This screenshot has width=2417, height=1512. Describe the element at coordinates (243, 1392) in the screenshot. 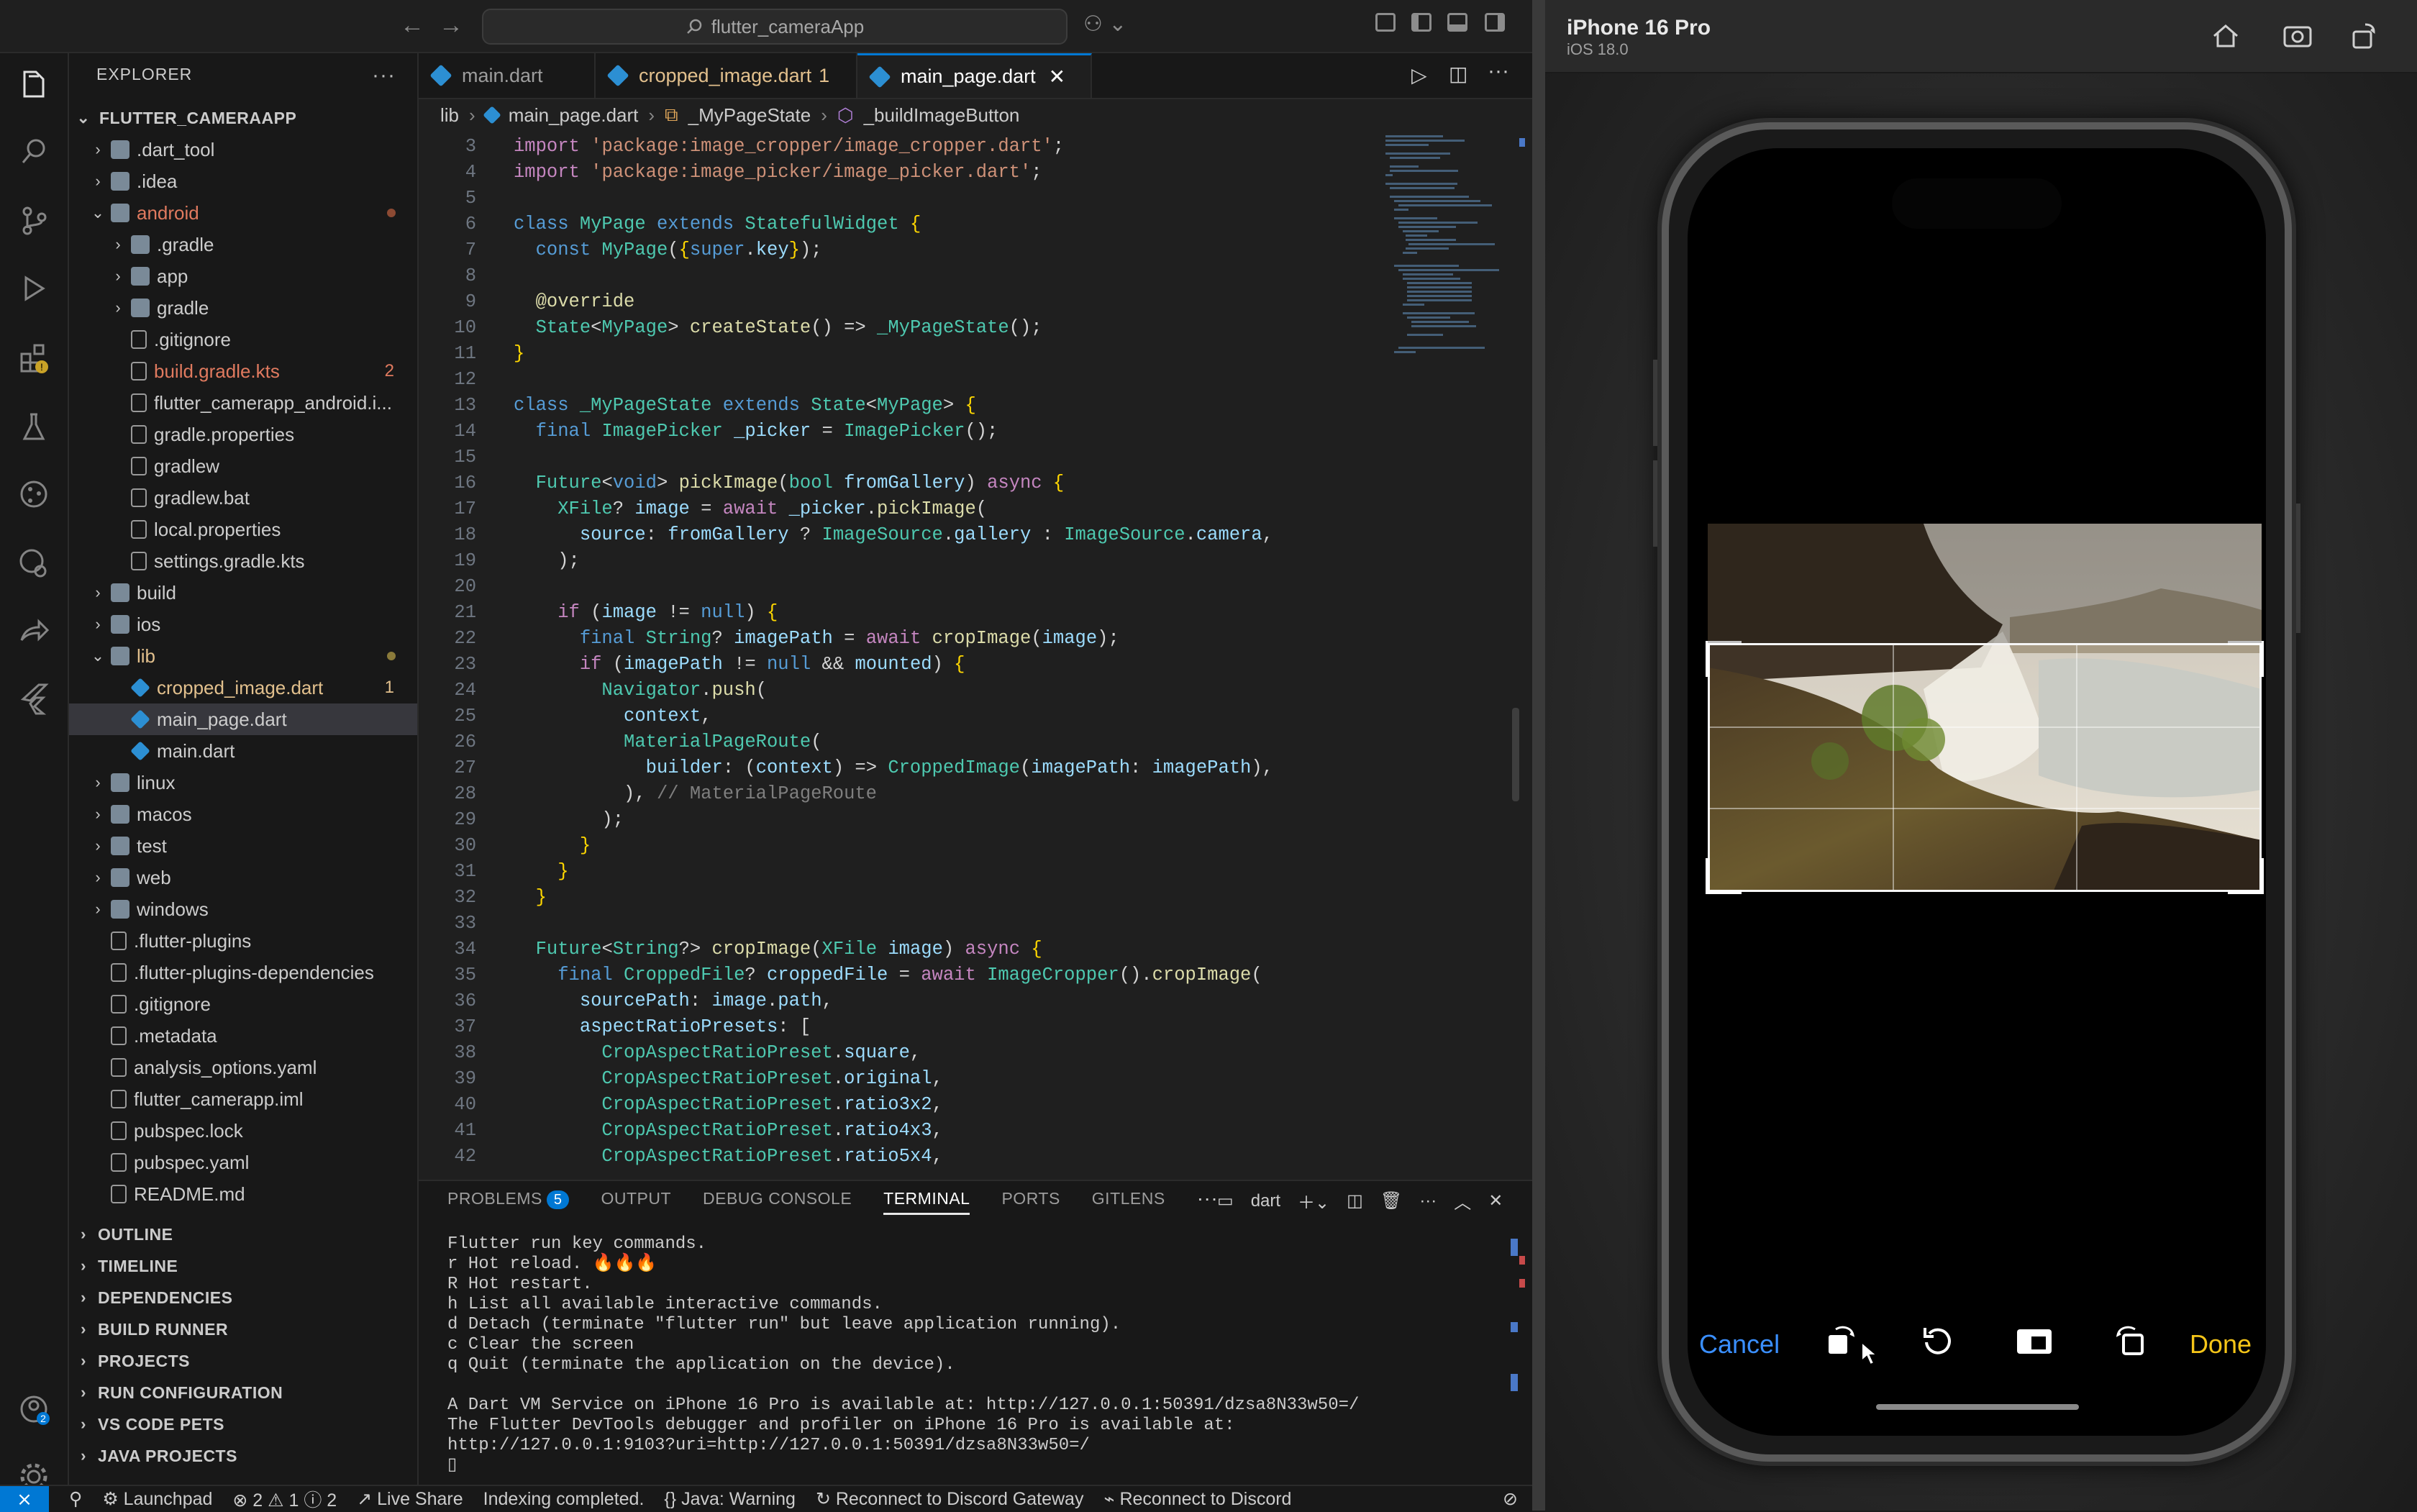

I see `sidebar-section: › RUN CONFIGURATION` at that location.